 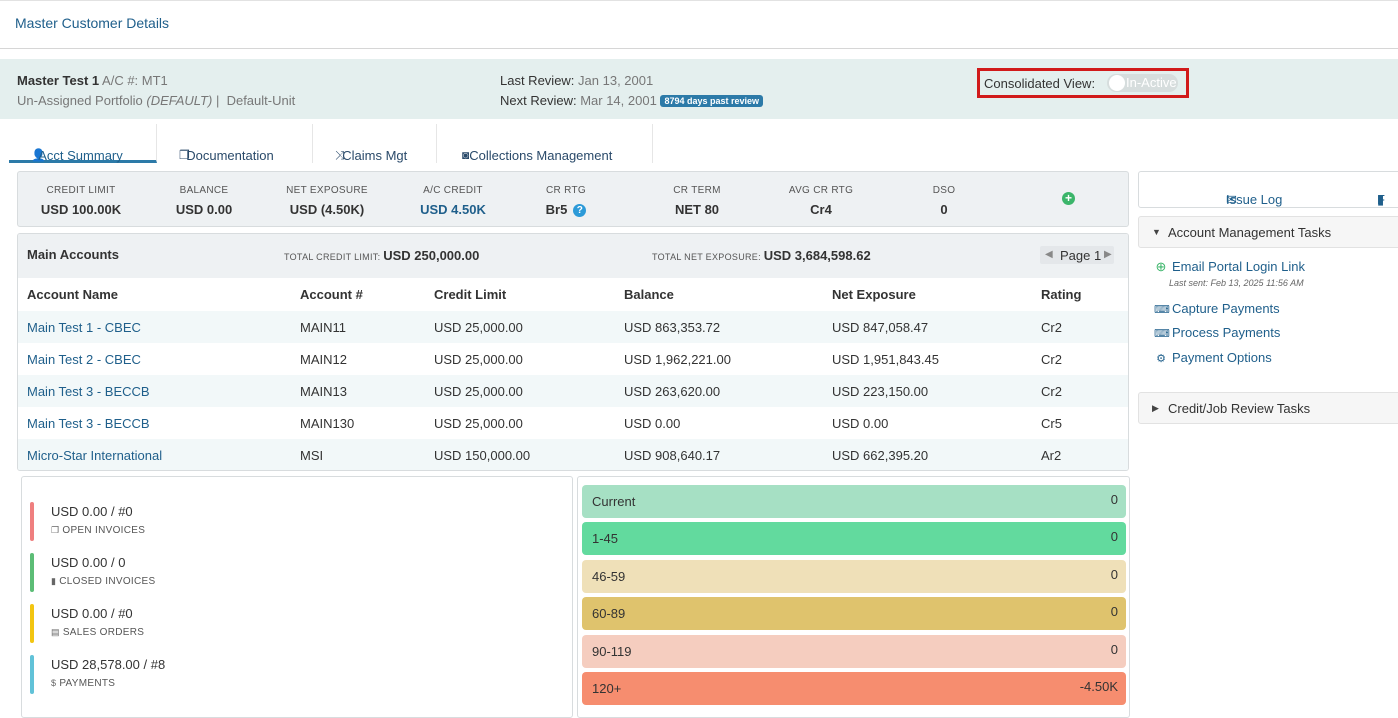 I want to click on account-management-tasks-header: ▼ Account Management Tasks, so click(x=1268, y=232).